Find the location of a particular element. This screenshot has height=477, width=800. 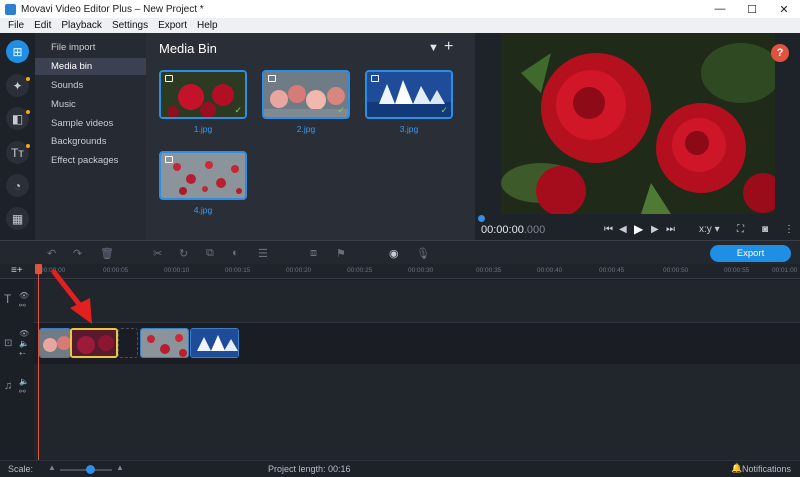

zoom-out-icon: ▲ is located at coordinates (52, 467).